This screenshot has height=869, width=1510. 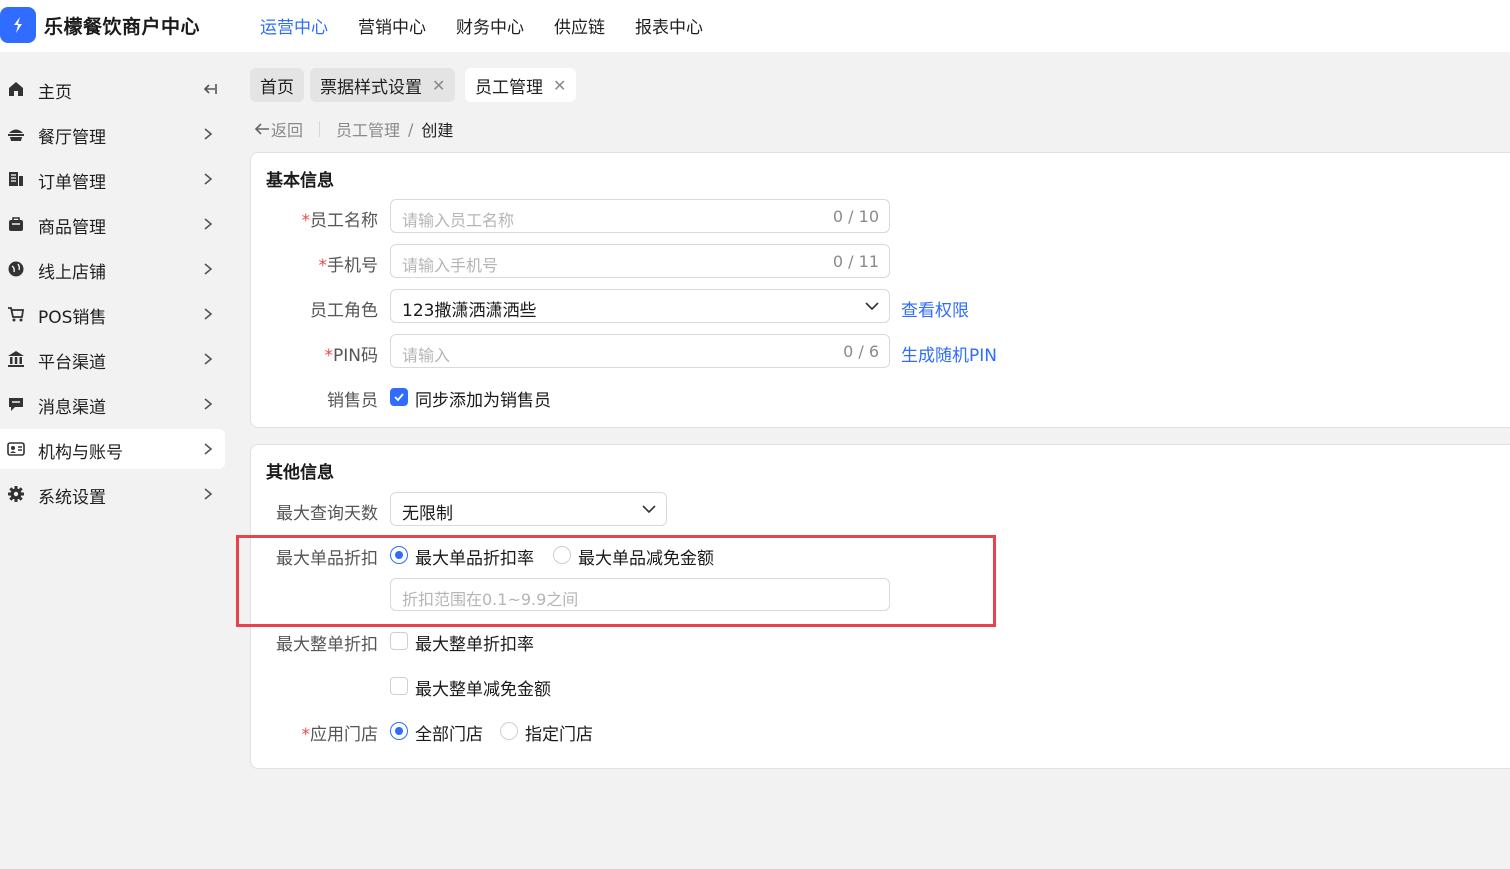 What do you see at coordinates (426, 355) in the screenshot?
I see `pin-placeholder: 请输入` at bounding box center [426, 355].